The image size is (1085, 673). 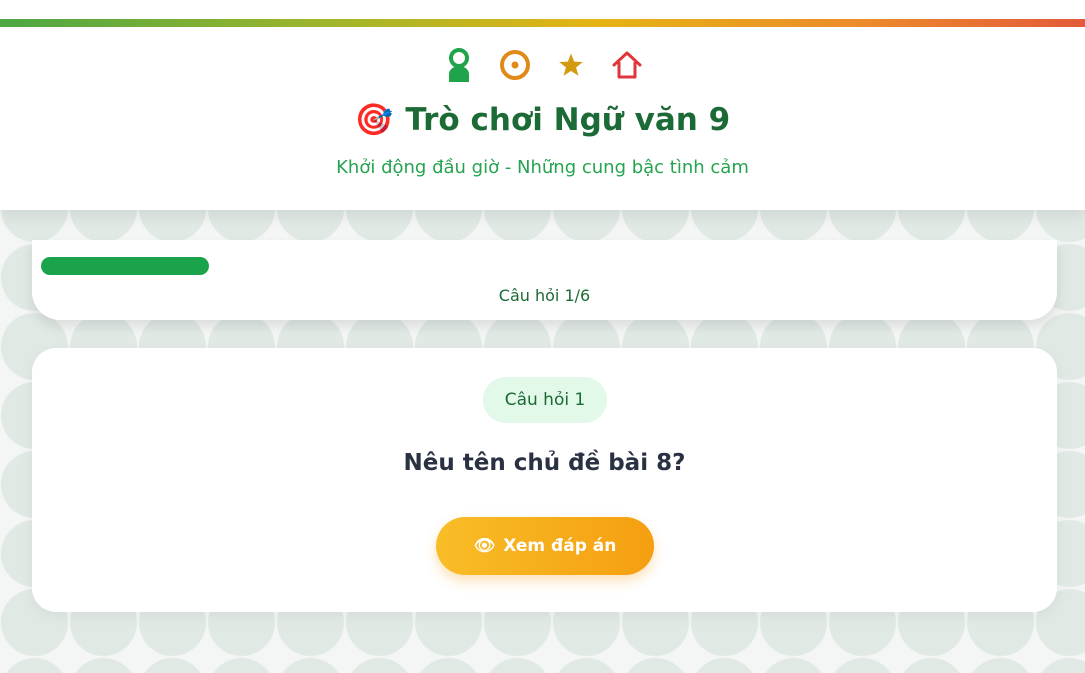 I want to click on page-title-text: Trò chơi Ngữ văn 9, so click(x=568, y=120).